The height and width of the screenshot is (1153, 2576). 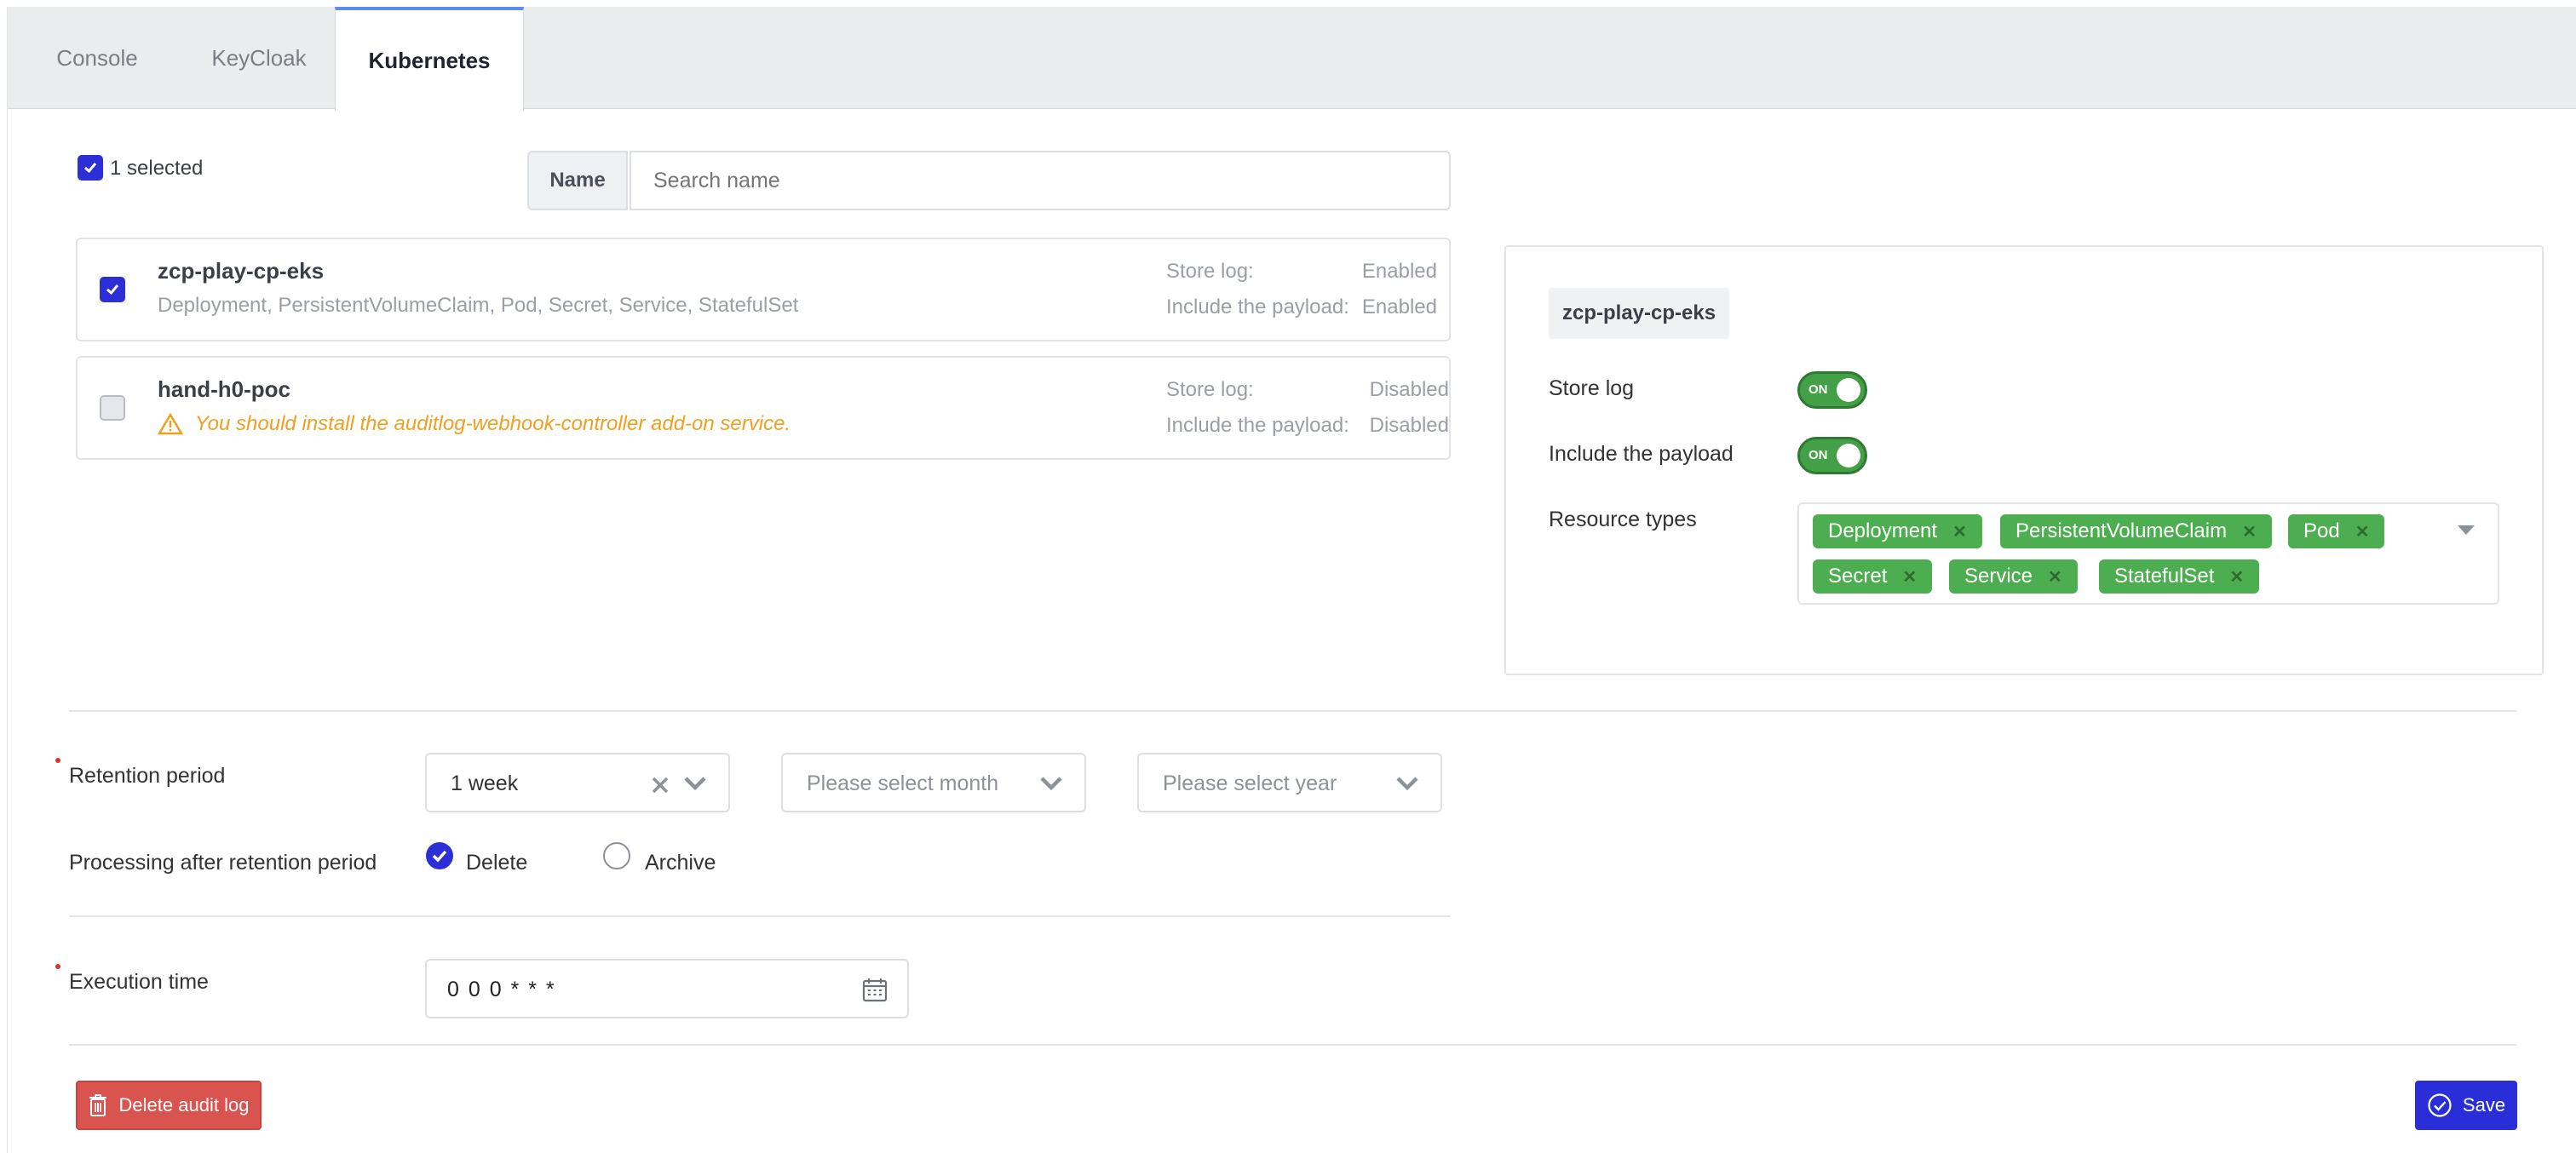 I want to click on resource-tag: Service ✕, so click(x=2014, y=576).